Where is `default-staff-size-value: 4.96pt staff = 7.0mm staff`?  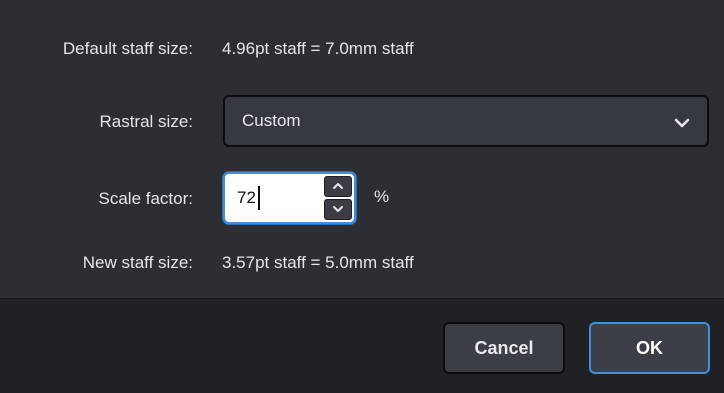
default-staff-size-value: 4.96pt staff = 7.0mm staff is located at coordinates (318, 48).